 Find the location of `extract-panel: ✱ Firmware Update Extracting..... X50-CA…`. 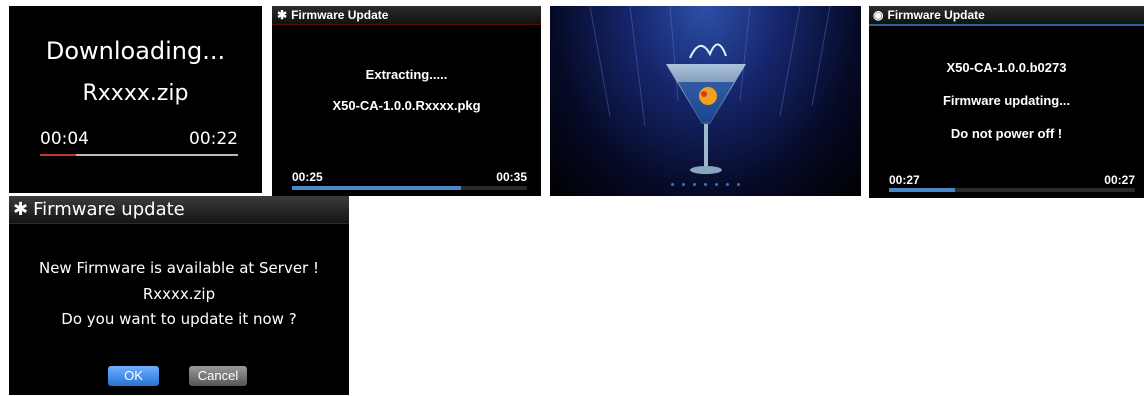

extract-panel: ✱ Firmware Update Extracting..... X50-CA… is located at coordinates (406, 101).